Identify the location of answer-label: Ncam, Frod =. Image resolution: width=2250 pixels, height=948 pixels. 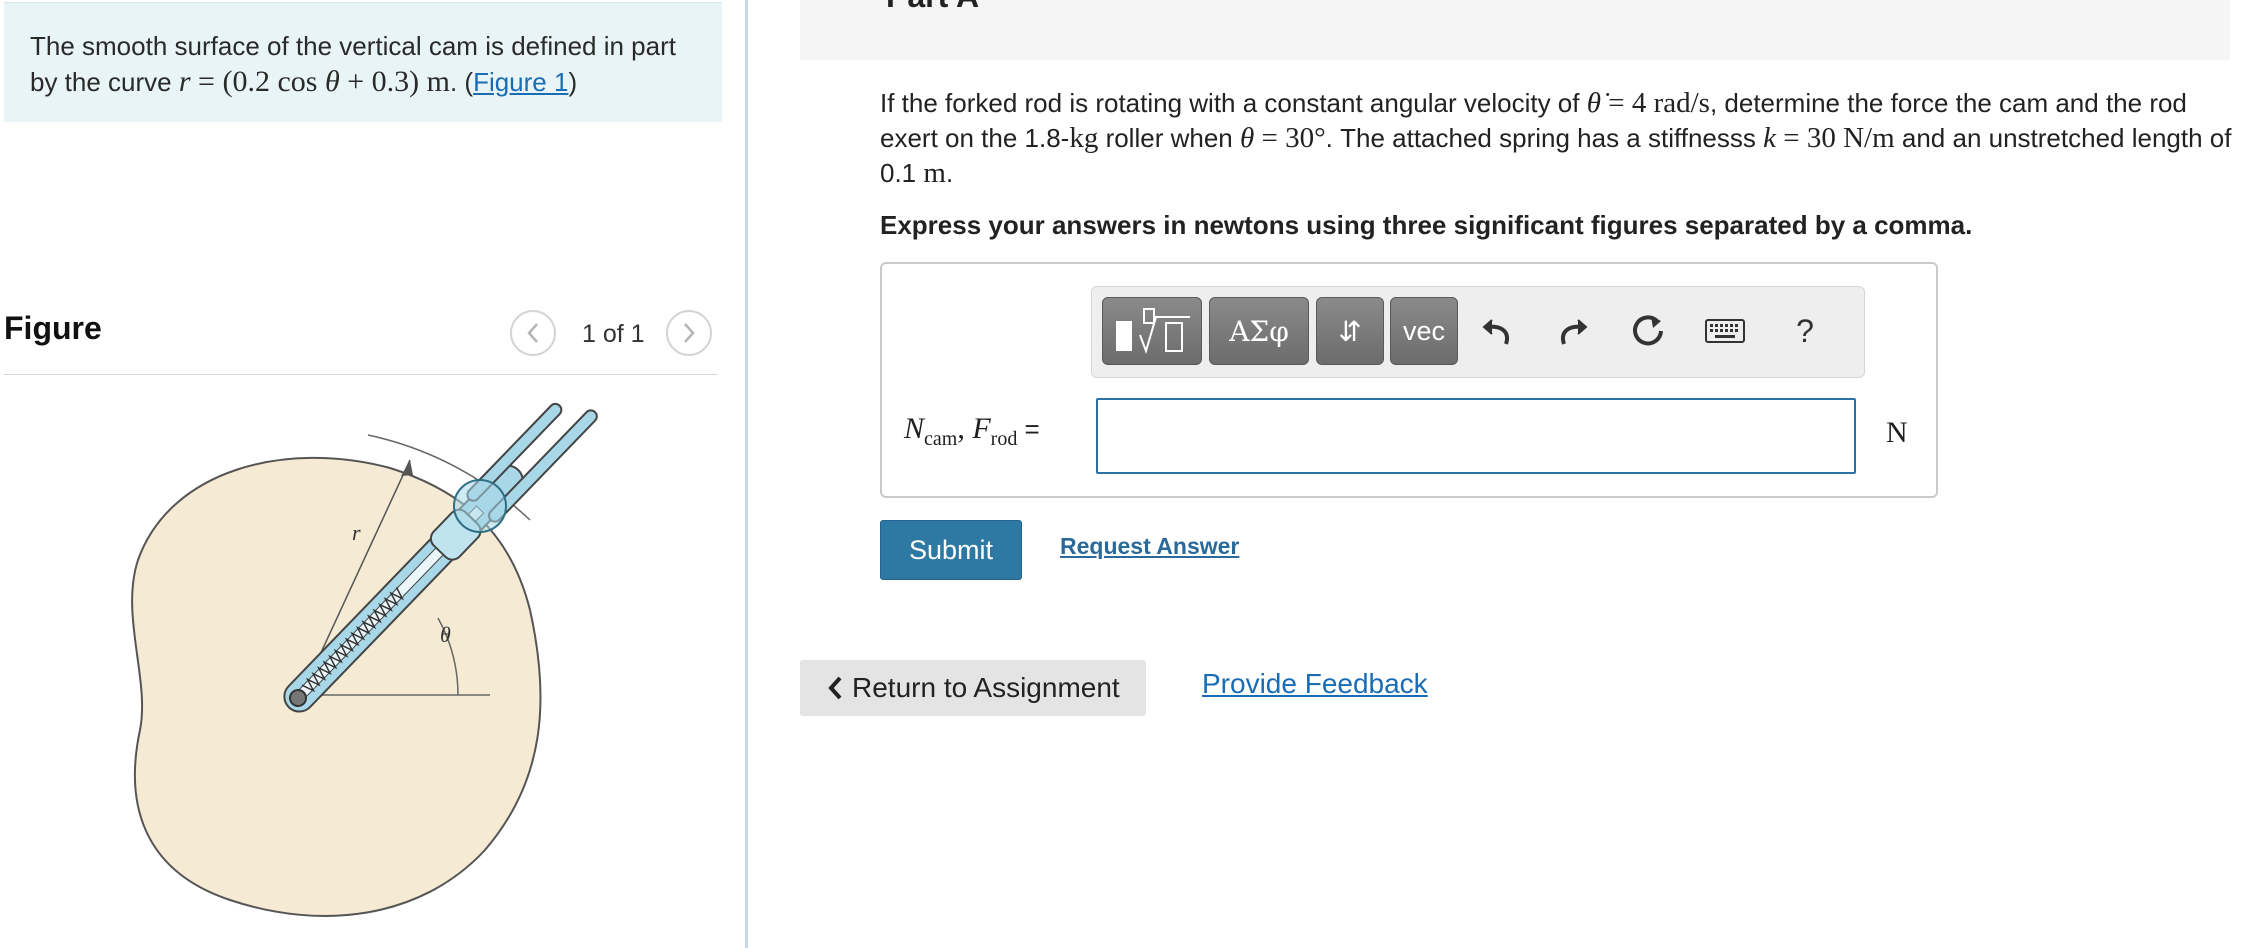
(972, 431).